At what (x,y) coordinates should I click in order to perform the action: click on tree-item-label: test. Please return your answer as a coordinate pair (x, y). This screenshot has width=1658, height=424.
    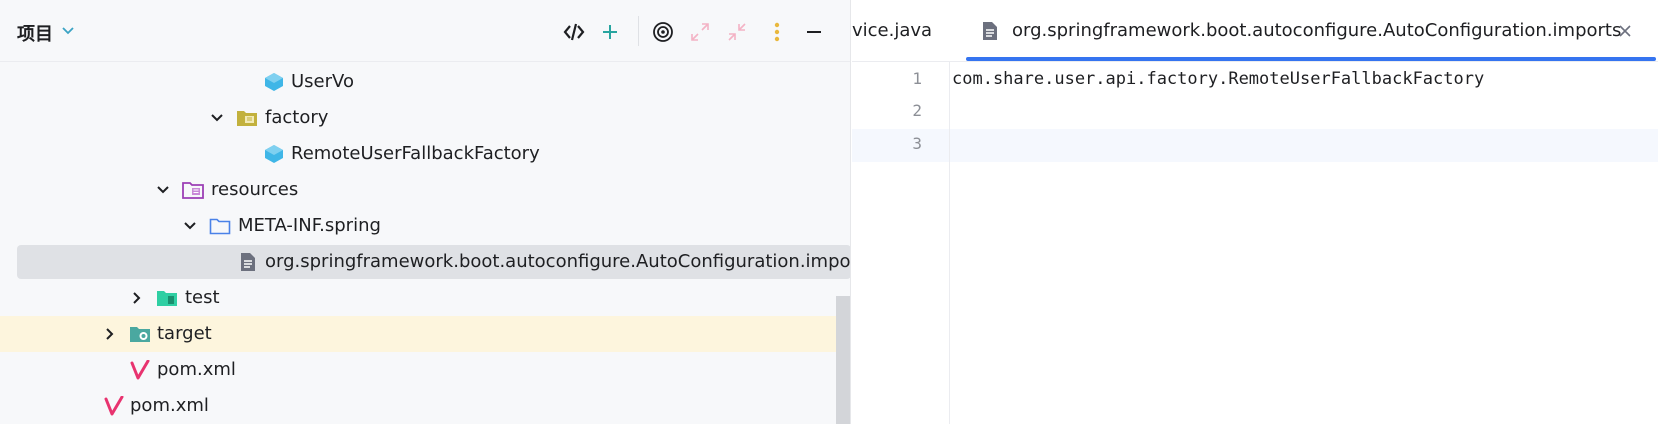
    Looking at the image, I should click on (202, 297).